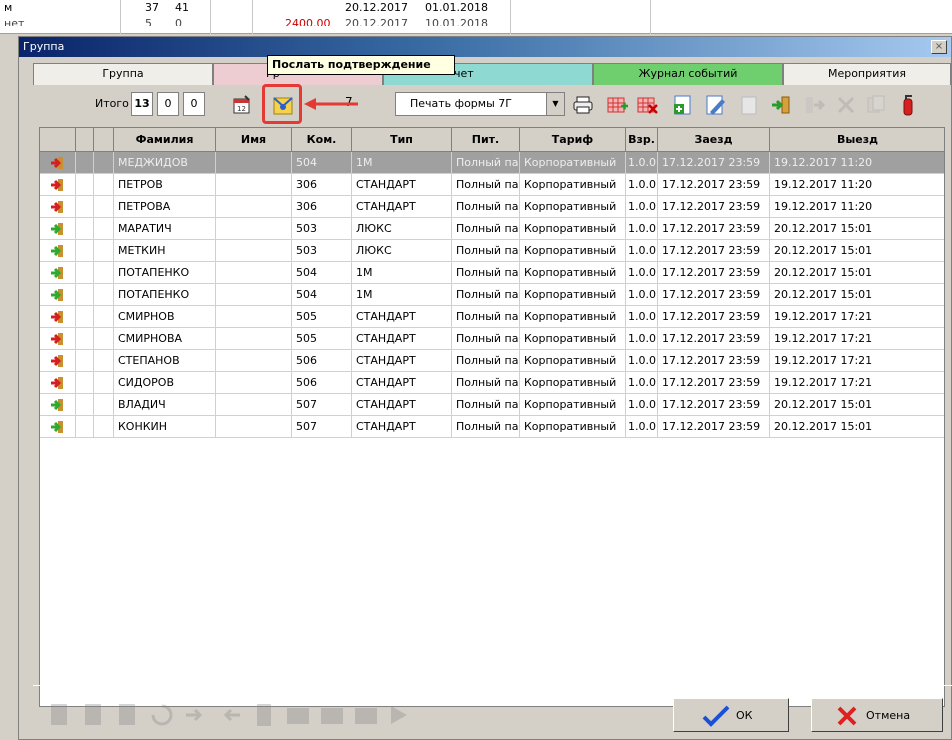 The image size is (952, 740). Describe the element at coordinates (583, 105) in the screenshot. I see `printer-icon` at that location.